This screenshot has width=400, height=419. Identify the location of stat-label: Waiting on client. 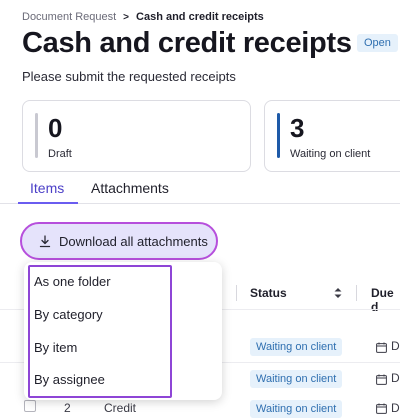
(330, 154).